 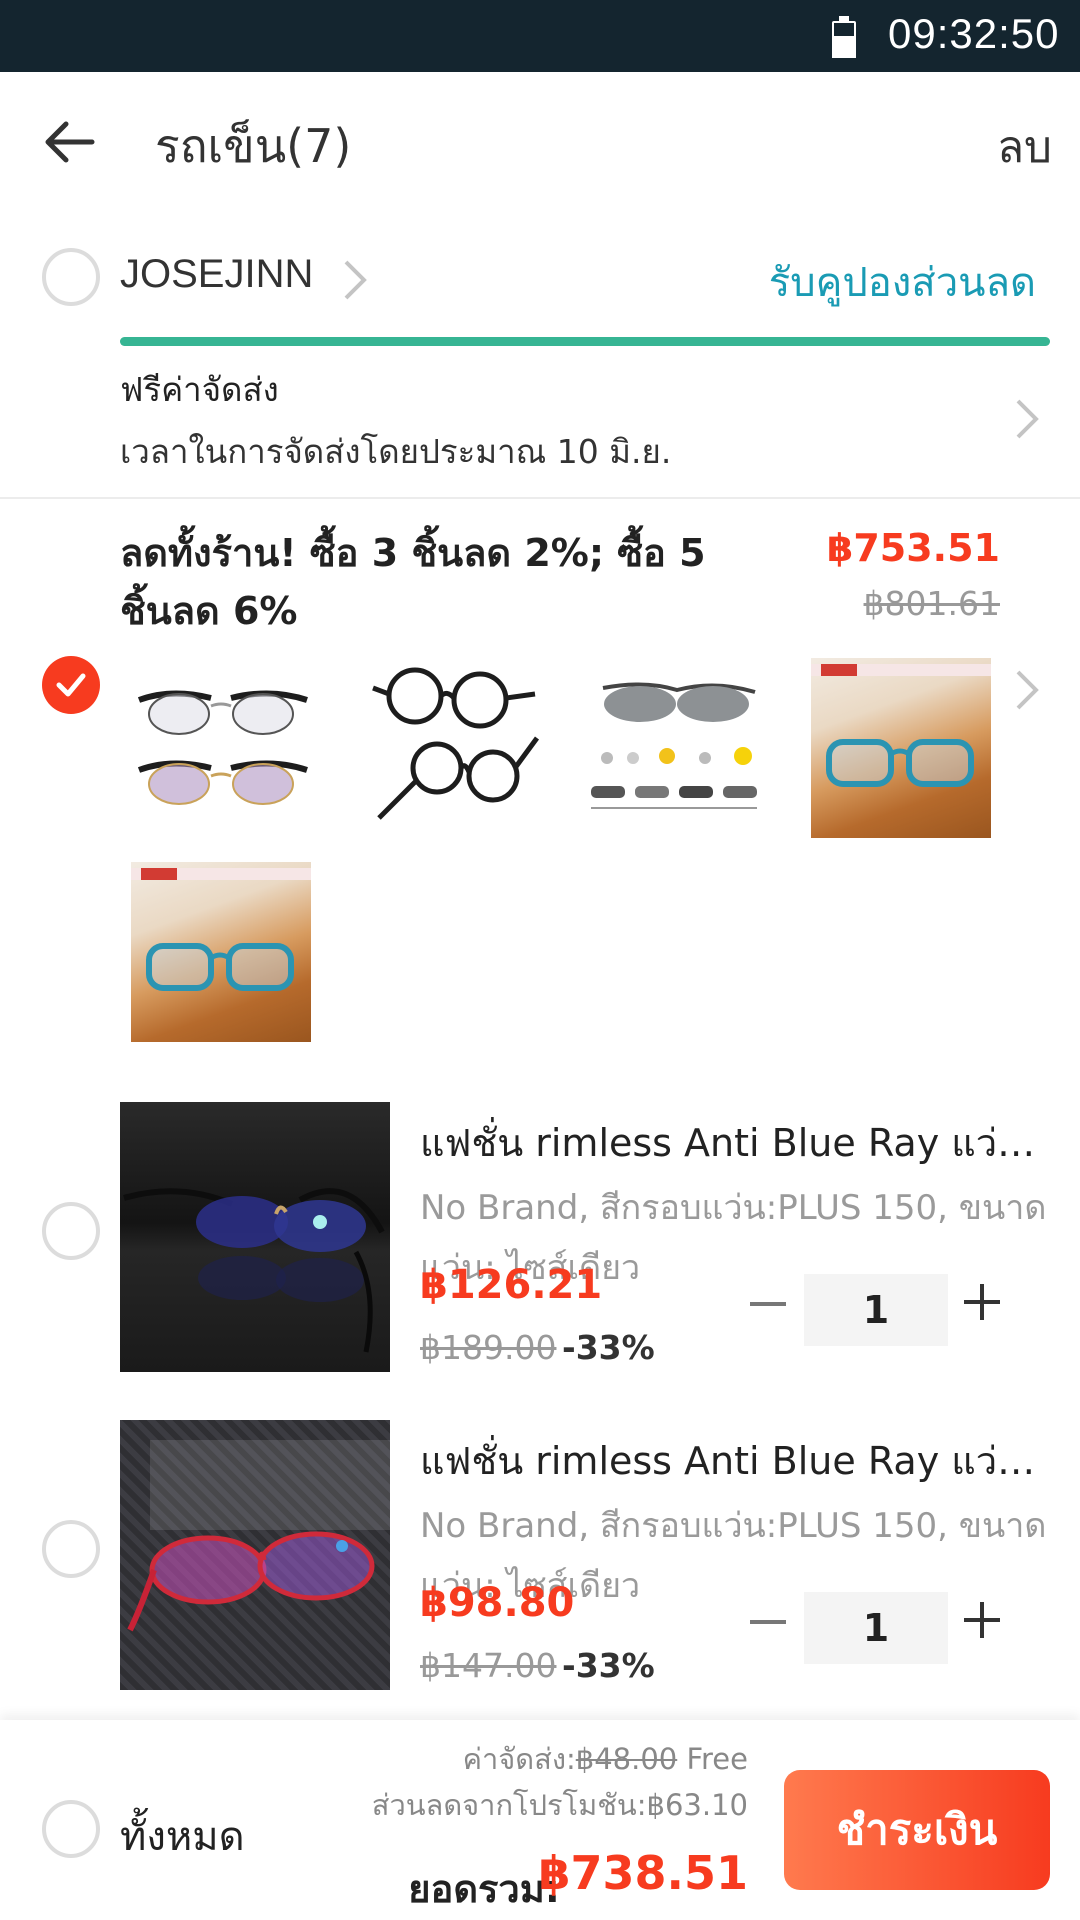 What do you see at coordinates (559, 1805) in the screenshot?
I see `promo-discount-summary: ส่วนลดจากโปรโมชัน:฿63.10` at bounding box center [559, 1805].